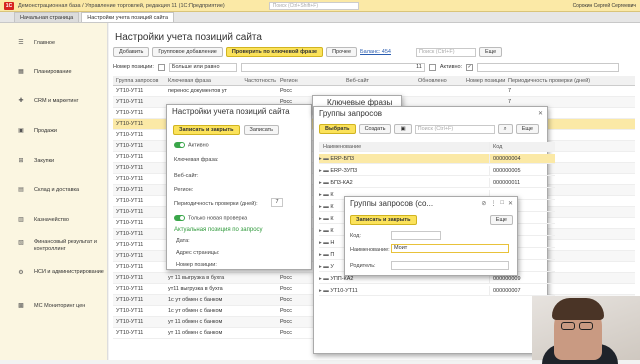 The height and width of the screenshot is (364, 640). Describe the element at coordinates (54, 161) in the screenshot. I see `sidebar-item-purchases: ⊞ Закупки` at that location.